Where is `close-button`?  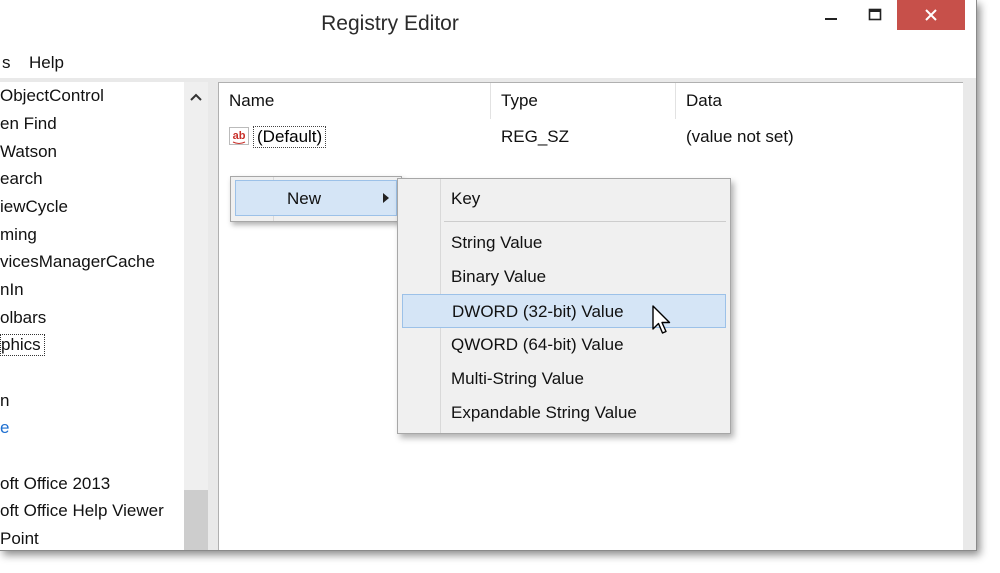 close-button is located at coordinates (931, 15).